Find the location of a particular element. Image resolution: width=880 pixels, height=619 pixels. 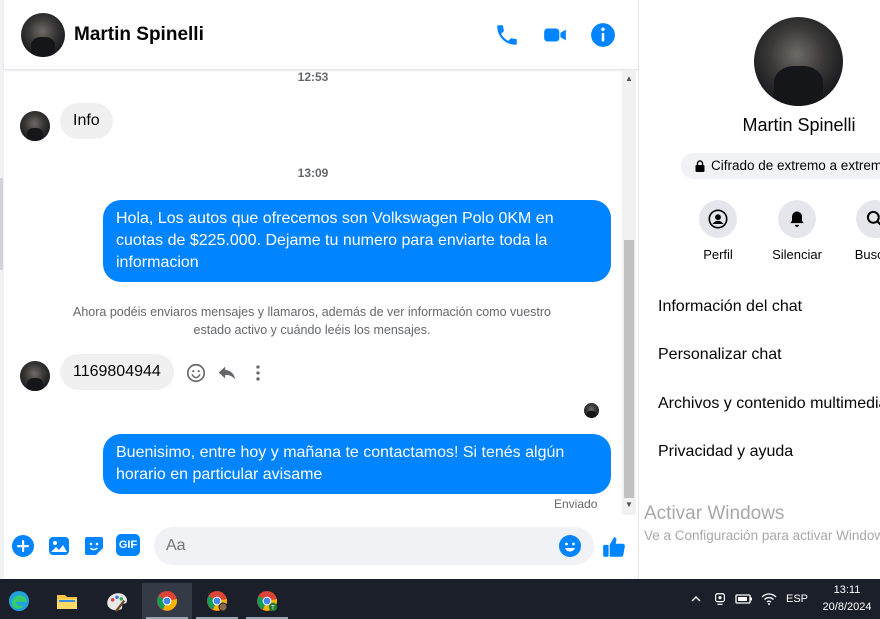

contact-avatar is located at coordinates (43, 35).